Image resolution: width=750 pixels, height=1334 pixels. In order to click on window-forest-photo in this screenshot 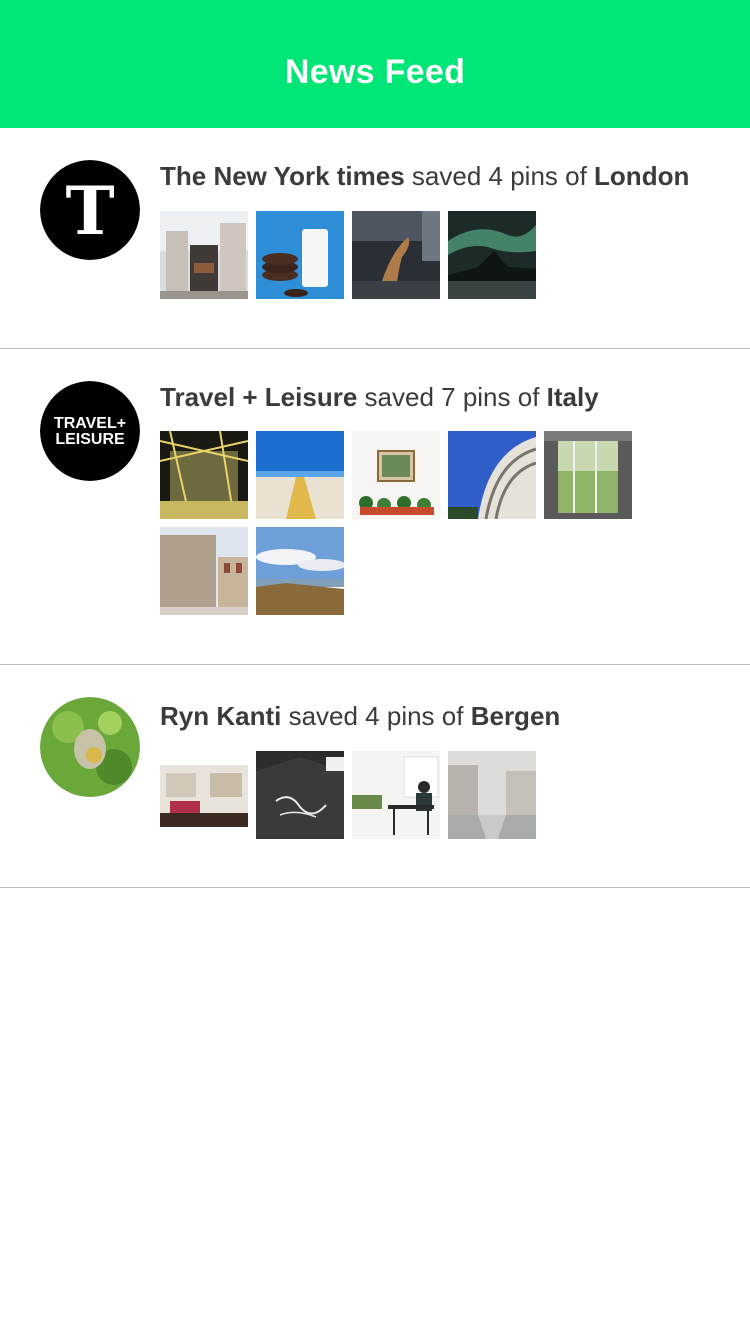, I will do `click(588, 475)`.